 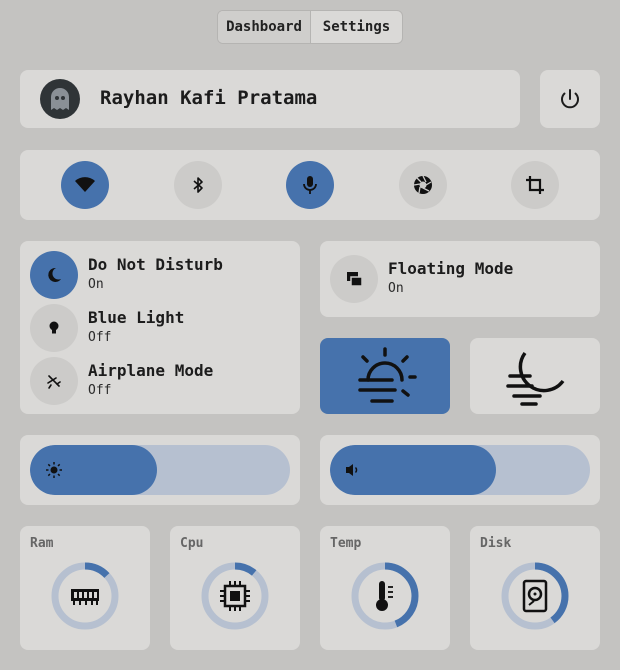 I want to click on floating-mode-toggle, so click(x=354, y=279).